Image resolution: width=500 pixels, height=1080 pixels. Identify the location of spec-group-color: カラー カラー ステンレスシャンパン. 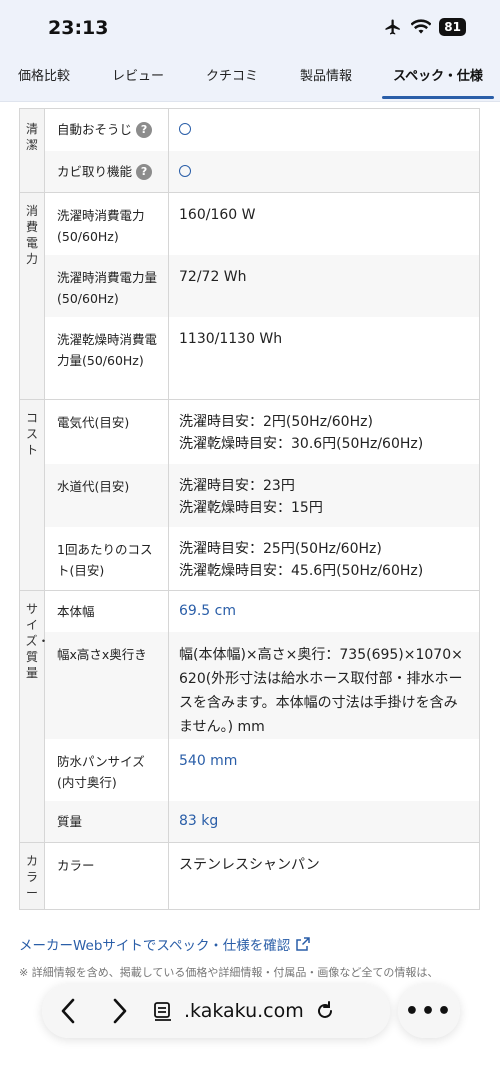
(249, 876).